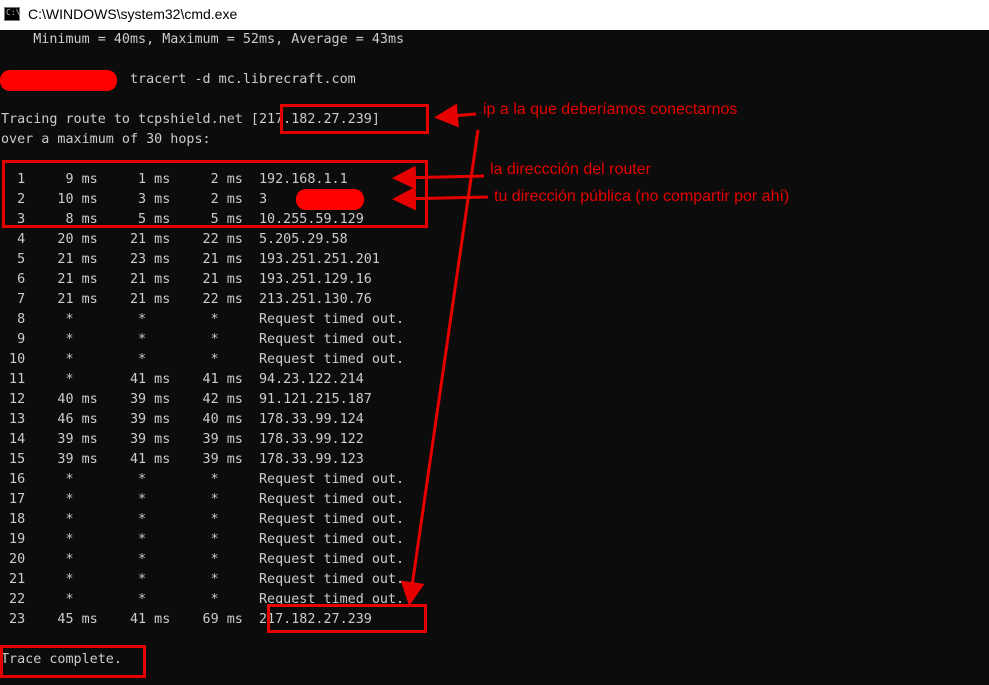 This screenshot has height=685, width=989. I want to click on annotation-arrows, so click(440, 354).